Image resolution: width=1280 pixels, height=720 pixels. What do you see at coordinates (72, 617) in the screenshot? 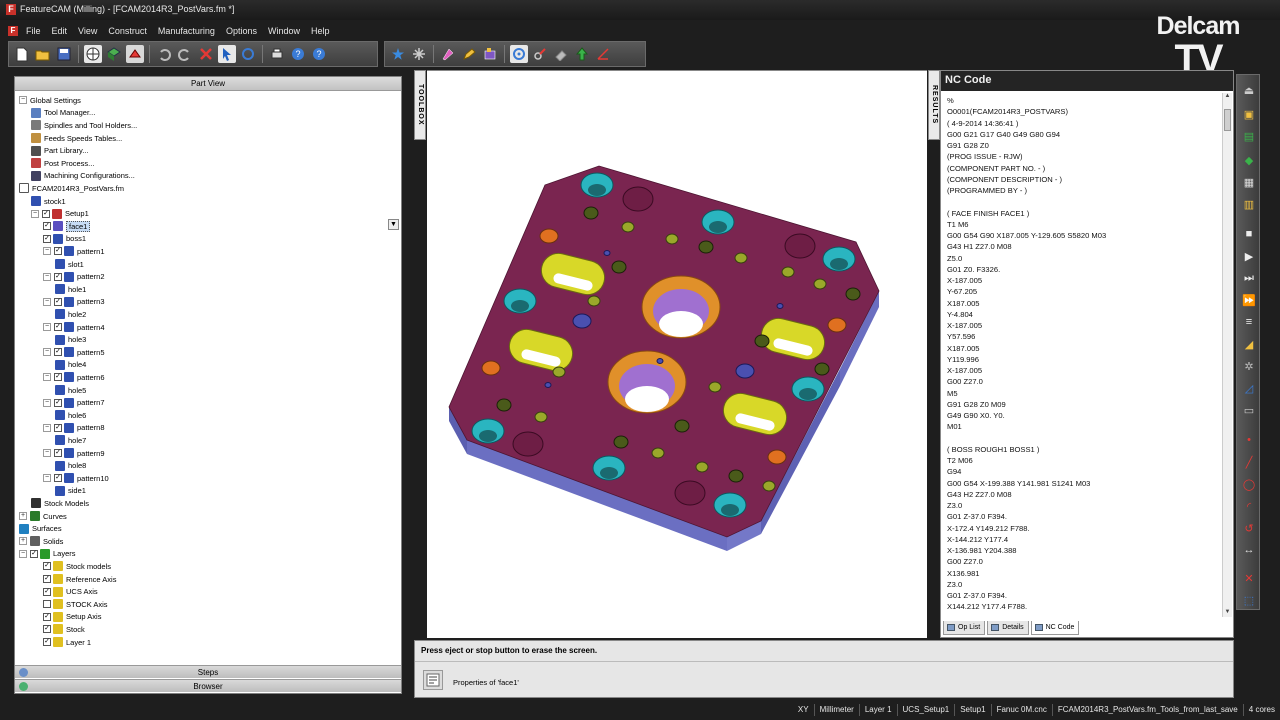
I see `tree-item: ✓ Setup Axis` at bounding box center [72, 617].